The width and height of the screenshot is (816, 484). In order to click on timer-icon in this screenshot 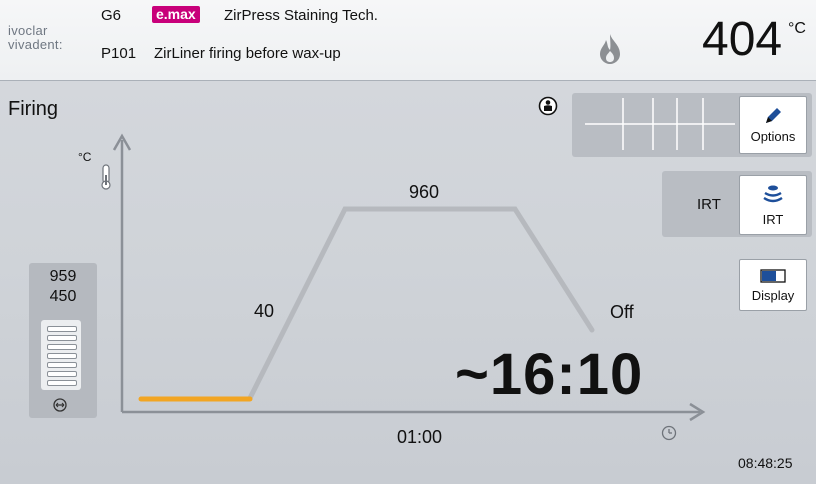, I will do `click(669, 433)`.